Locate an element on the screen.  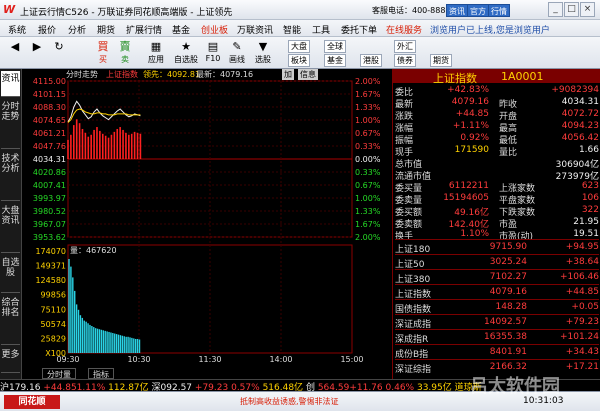
quote-code: 1A0001 is located at coordinates (522, 76).